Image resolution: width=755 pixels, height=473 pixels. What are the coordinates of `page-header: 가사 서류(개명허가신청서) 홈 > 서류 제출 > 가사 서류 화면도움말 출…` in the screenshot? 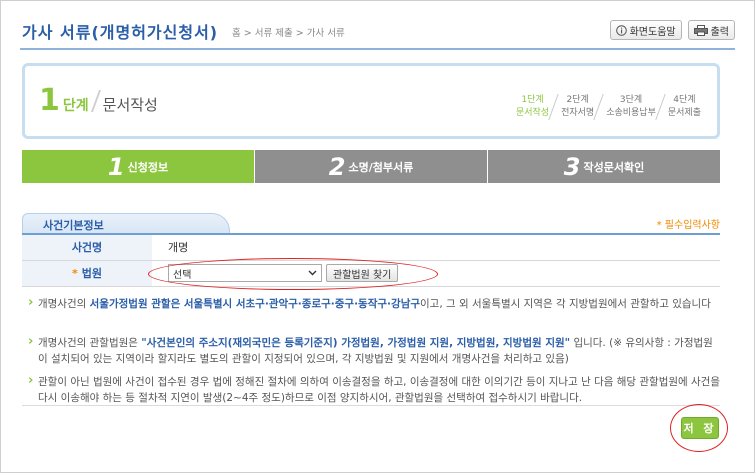 It's located at (377, 29).